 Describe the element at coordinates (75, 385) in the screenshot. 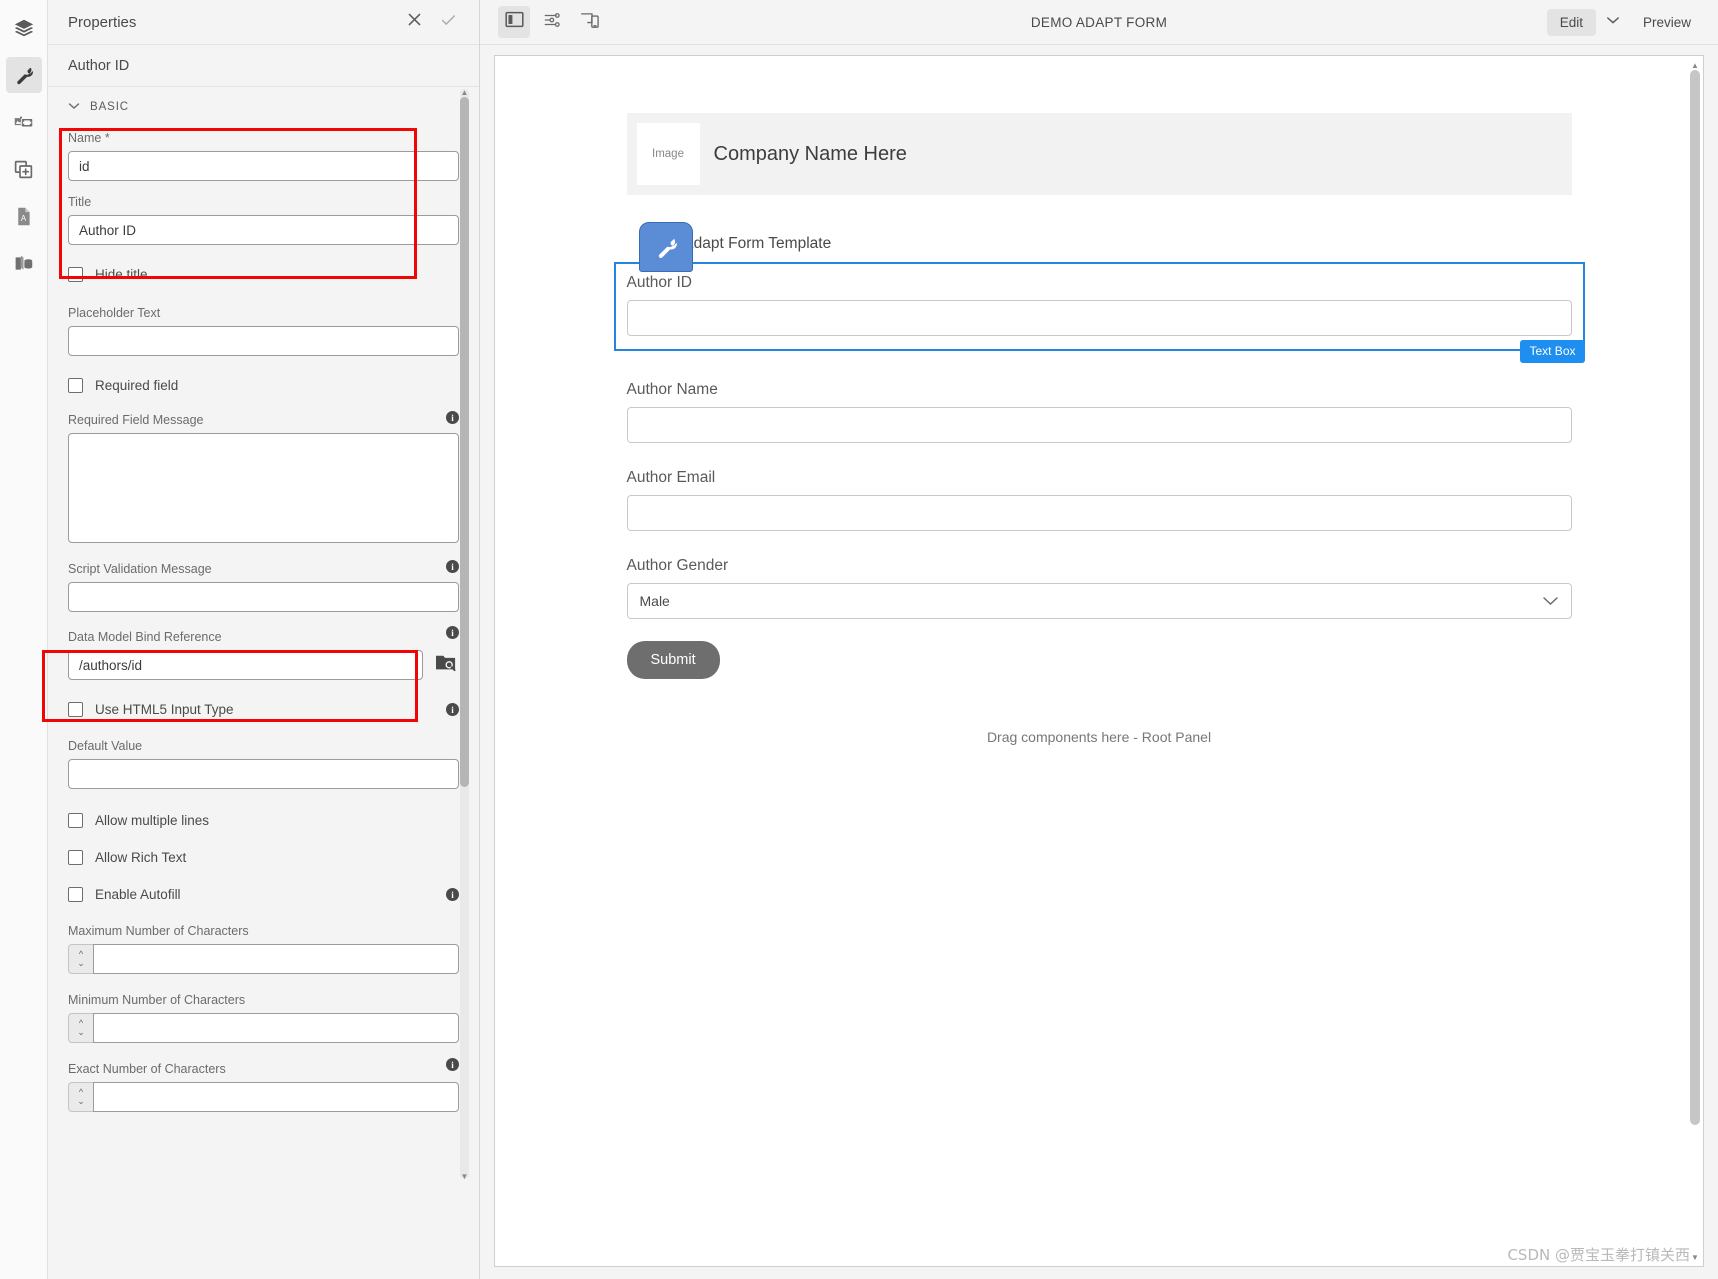

I see `checkbox-box-required-field` at that location.